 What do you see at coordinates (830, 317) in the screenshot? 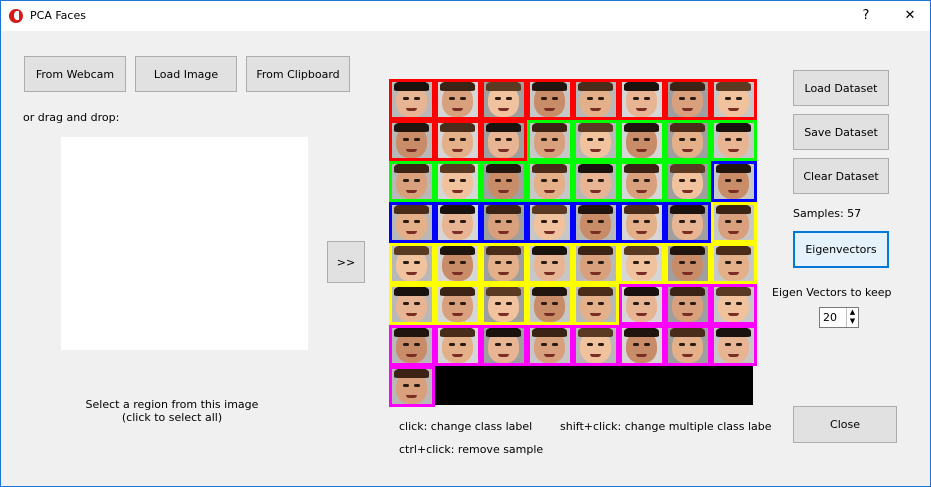
I see `eigen-keep-value: 20` at bounding box center [830, 317].